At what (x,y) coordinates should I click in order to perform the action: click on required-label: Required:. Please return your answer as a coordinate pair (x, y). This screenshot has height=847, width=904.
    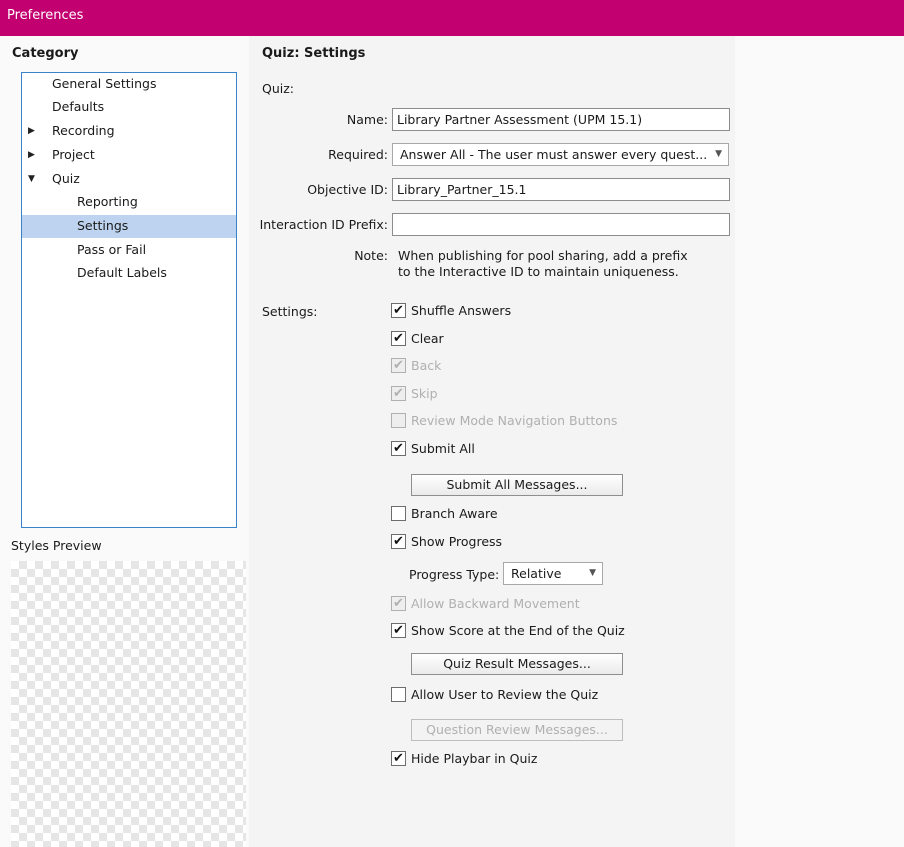
    Looking at the image, I should click on (358, 154).